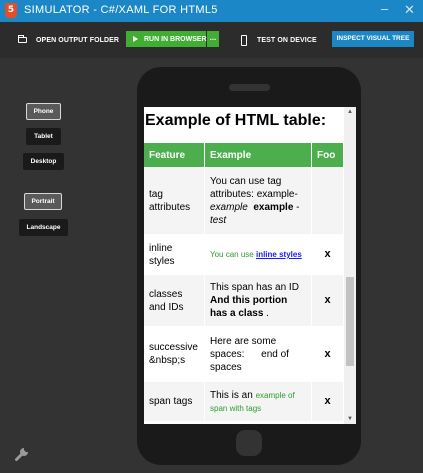  Describe the element at coordinates (22, 39) in the screenshot. I see `folder-icon` at that location.